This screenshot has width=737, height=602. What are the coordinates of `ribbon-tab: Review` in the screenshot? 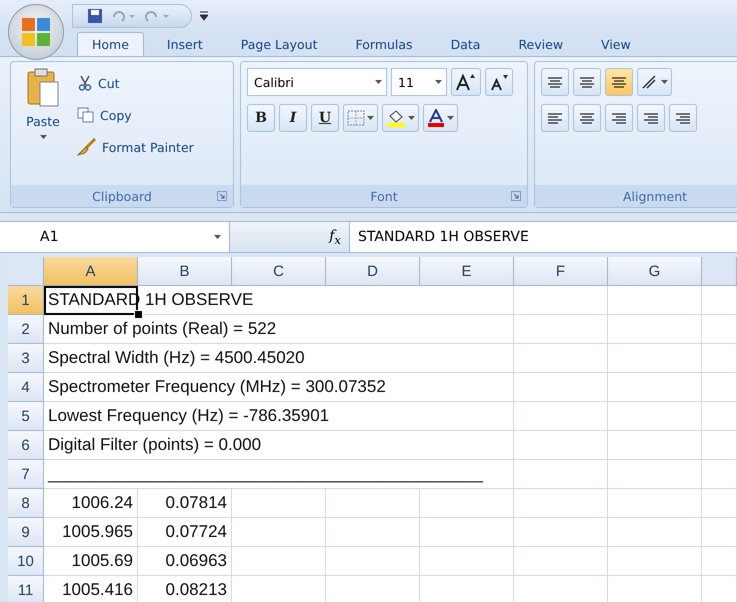 It's located at (540, 44).